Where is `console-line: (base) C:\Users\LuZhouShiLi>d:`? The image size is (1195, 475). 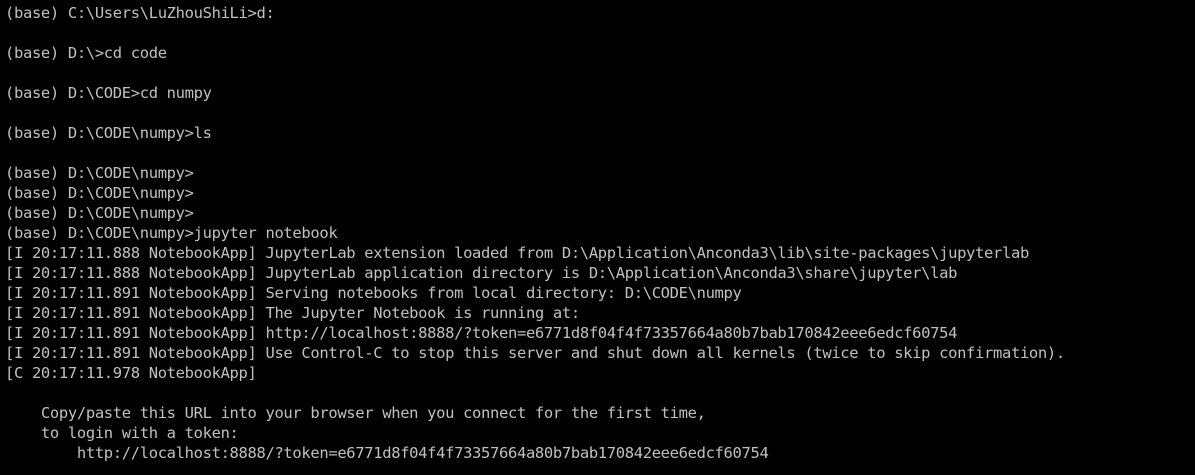 console-line: (base) C:\Users\LuZhouShiLi>d: is located at coordinates (140, 13).